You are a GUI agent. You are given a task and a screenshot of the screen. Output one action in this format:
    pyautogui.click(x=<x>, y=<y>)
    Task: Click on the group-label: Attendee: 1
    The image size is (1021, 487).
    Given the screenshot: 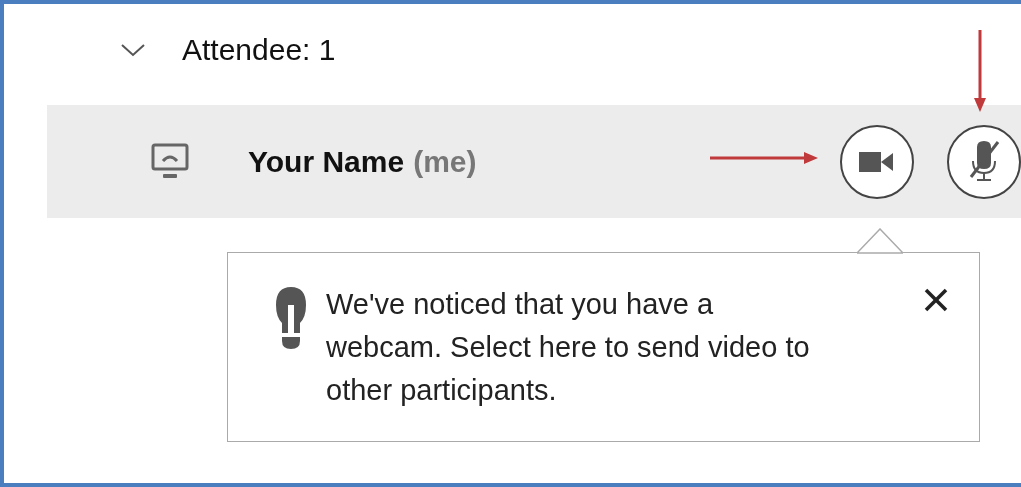 What is the action you would take?
    pyautogui.click(x=259, y=50)
    